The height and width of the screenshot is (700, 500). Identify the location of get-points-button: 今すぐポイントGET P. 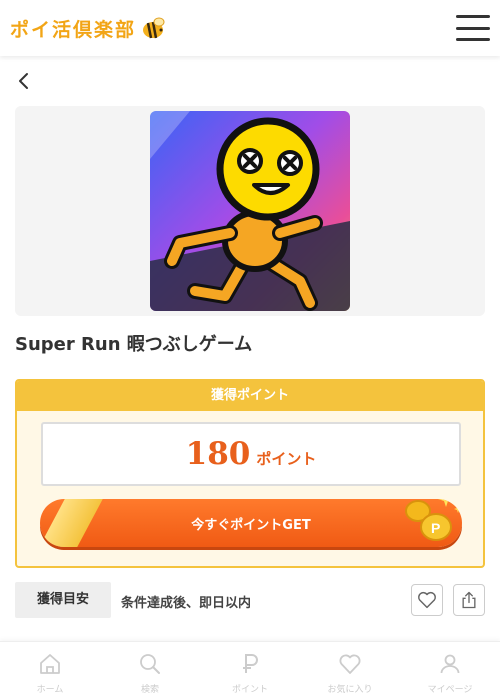
(251, 523).